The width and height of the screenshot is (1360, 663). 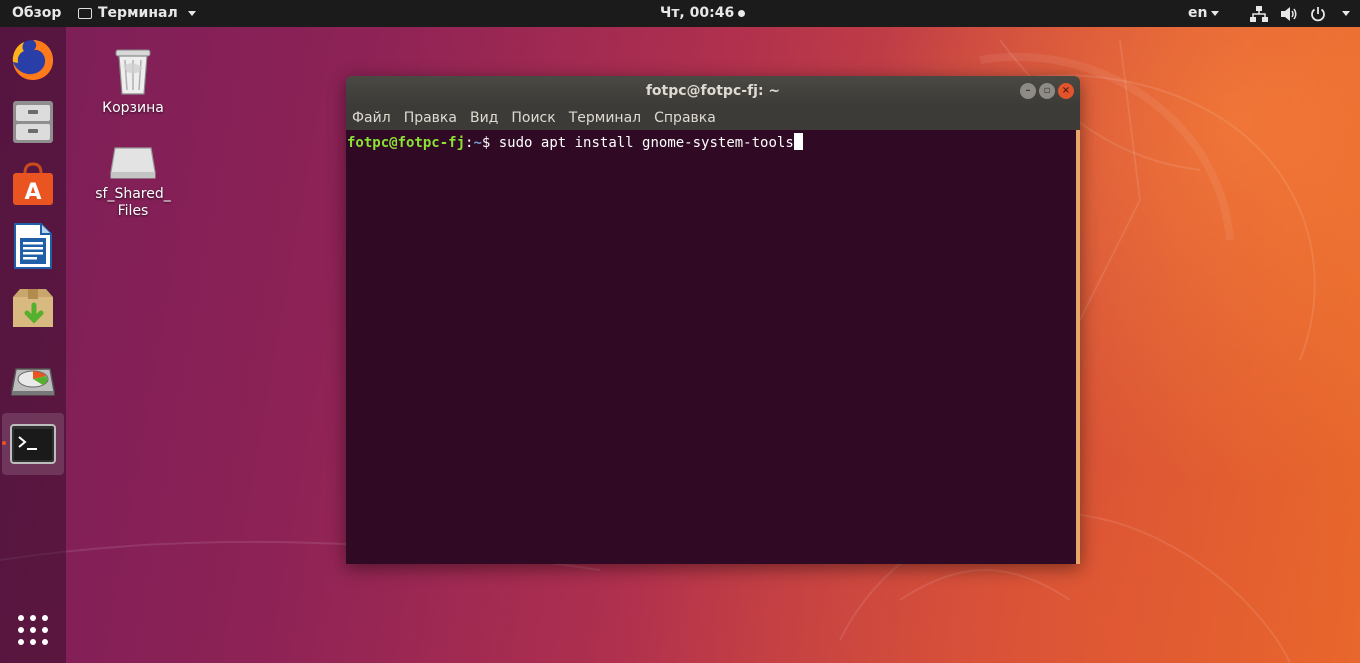 I want to click on box-download-icon, so click(x=33, y=308).